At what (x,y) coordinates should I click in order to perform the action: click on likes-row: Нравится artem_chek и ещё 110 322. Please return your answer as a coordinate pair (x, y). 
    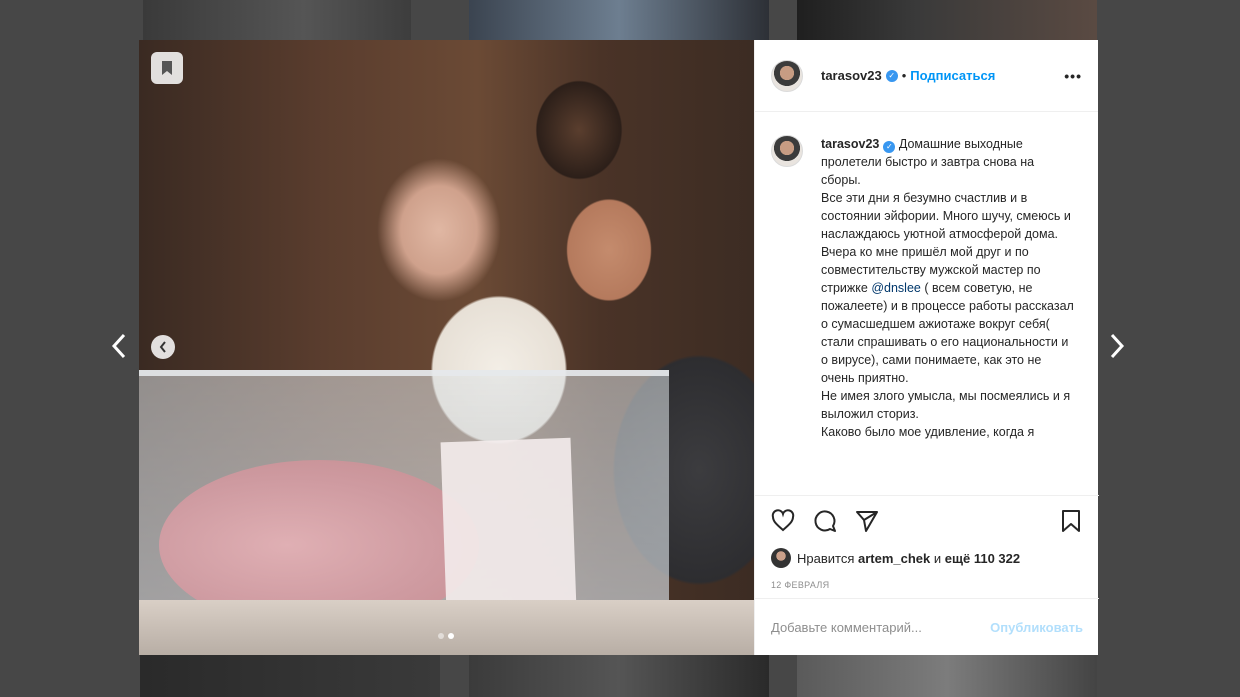
    Looking at the image, I should click on (927, 558).